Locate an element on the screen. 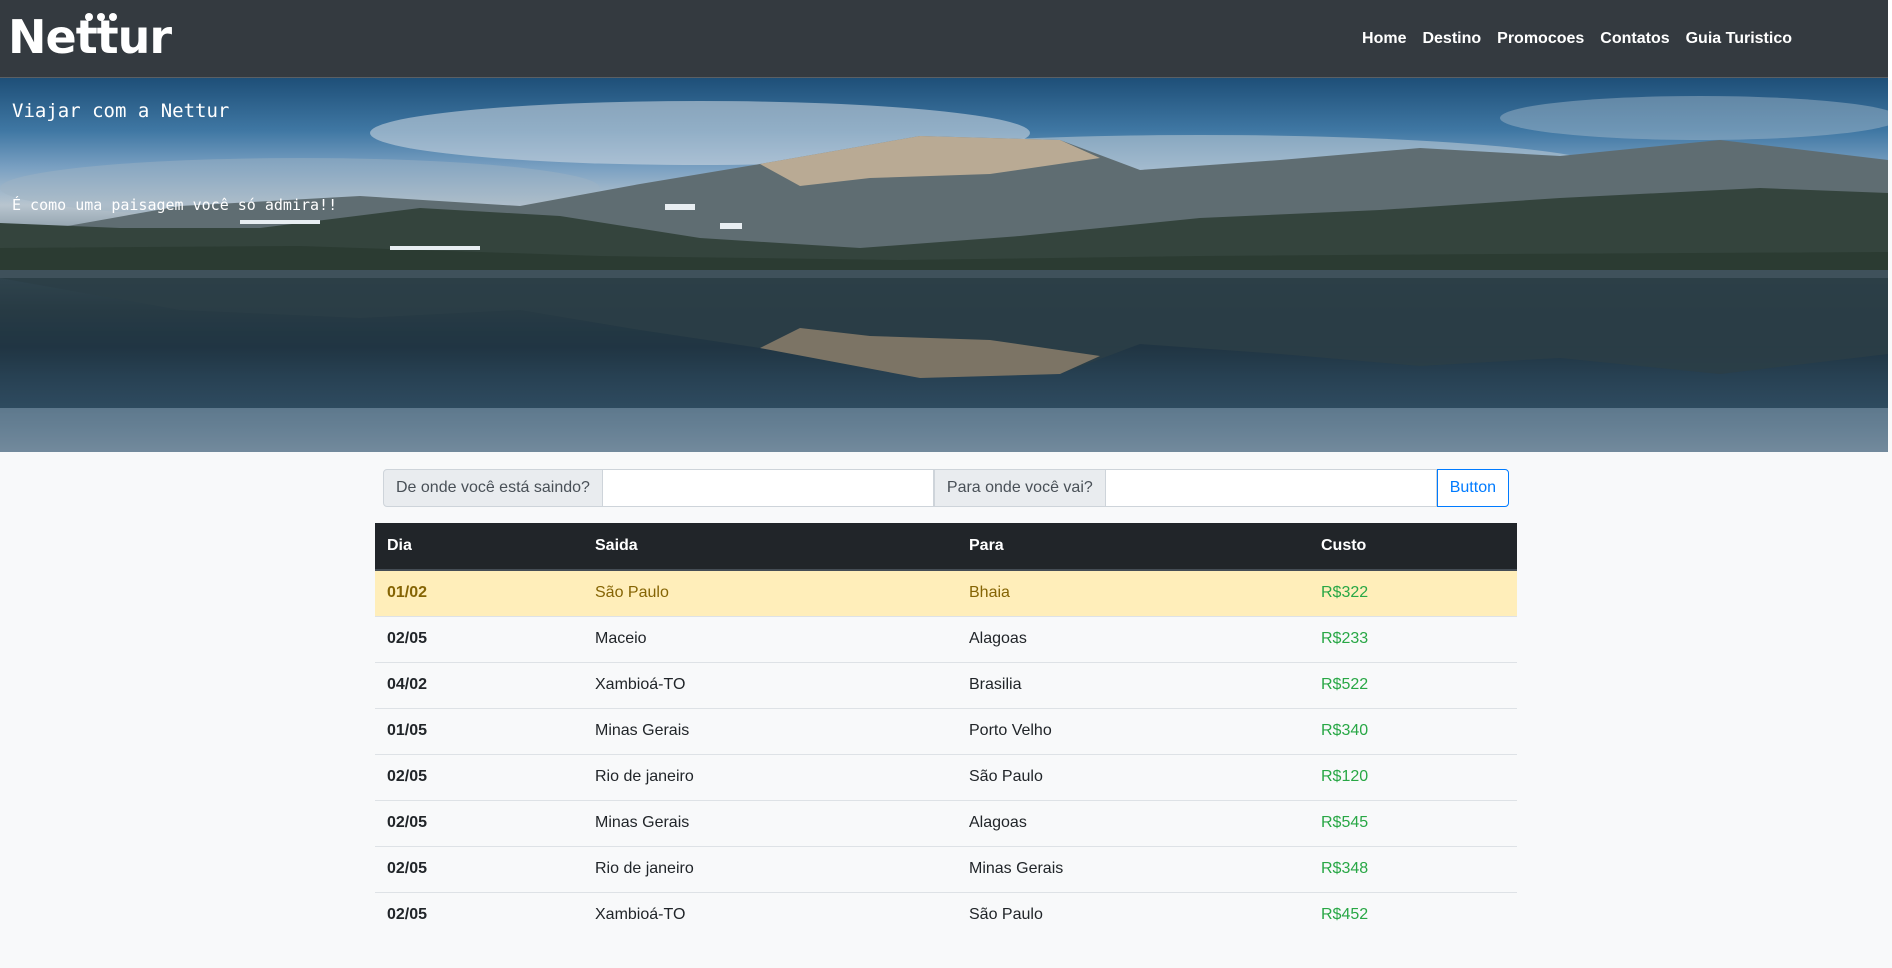 This screenshot has width=1892, height=968. cell-dia: 01/02 is located at coordinates (479, 592).